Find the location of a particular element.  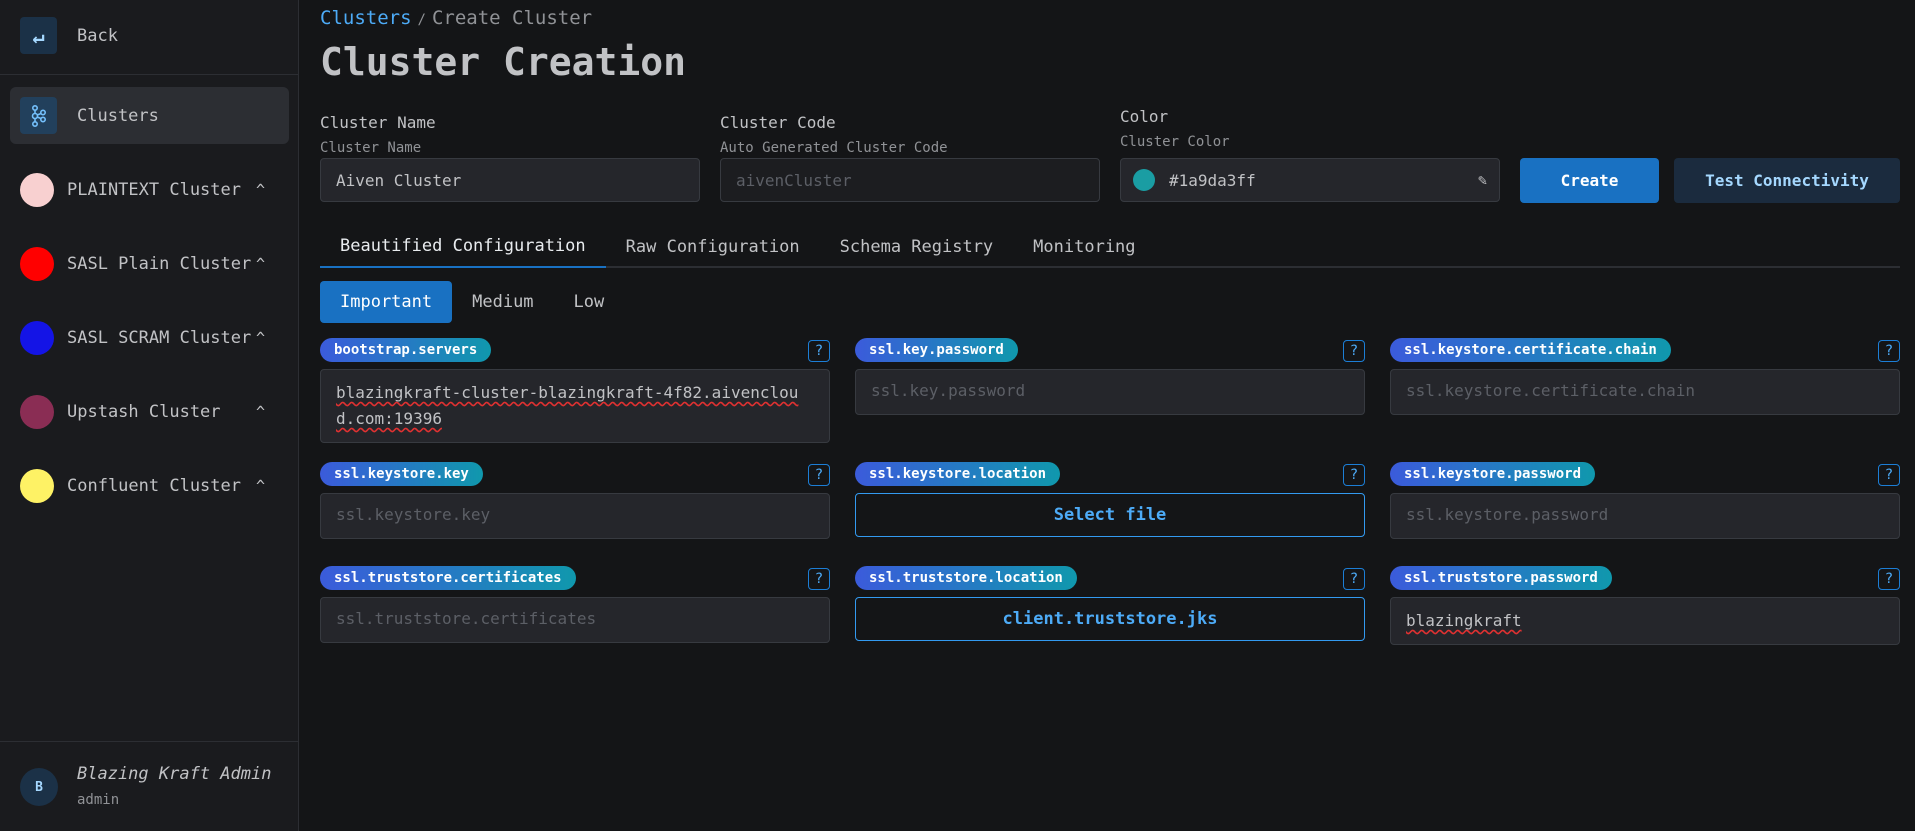

ssl-truststore-password-input: blazingkraft is located at coordinates (1645, 621).